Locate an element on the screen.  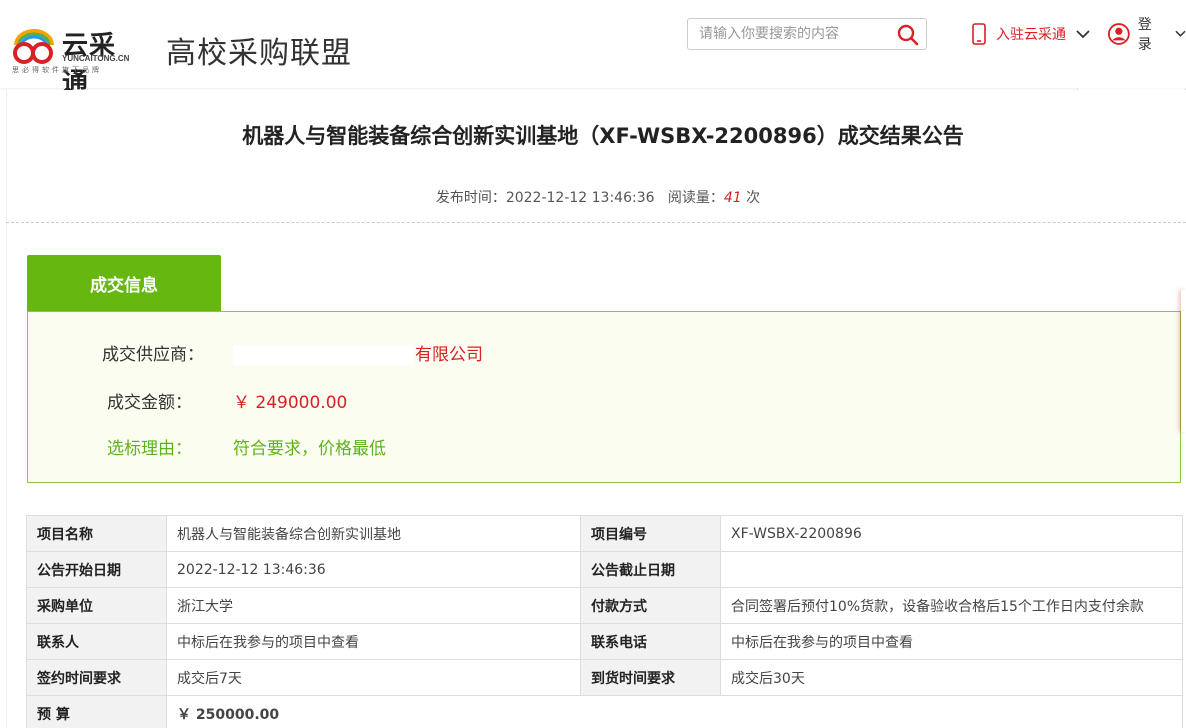
side-panel-edge is located at coordinates (1183, 361).